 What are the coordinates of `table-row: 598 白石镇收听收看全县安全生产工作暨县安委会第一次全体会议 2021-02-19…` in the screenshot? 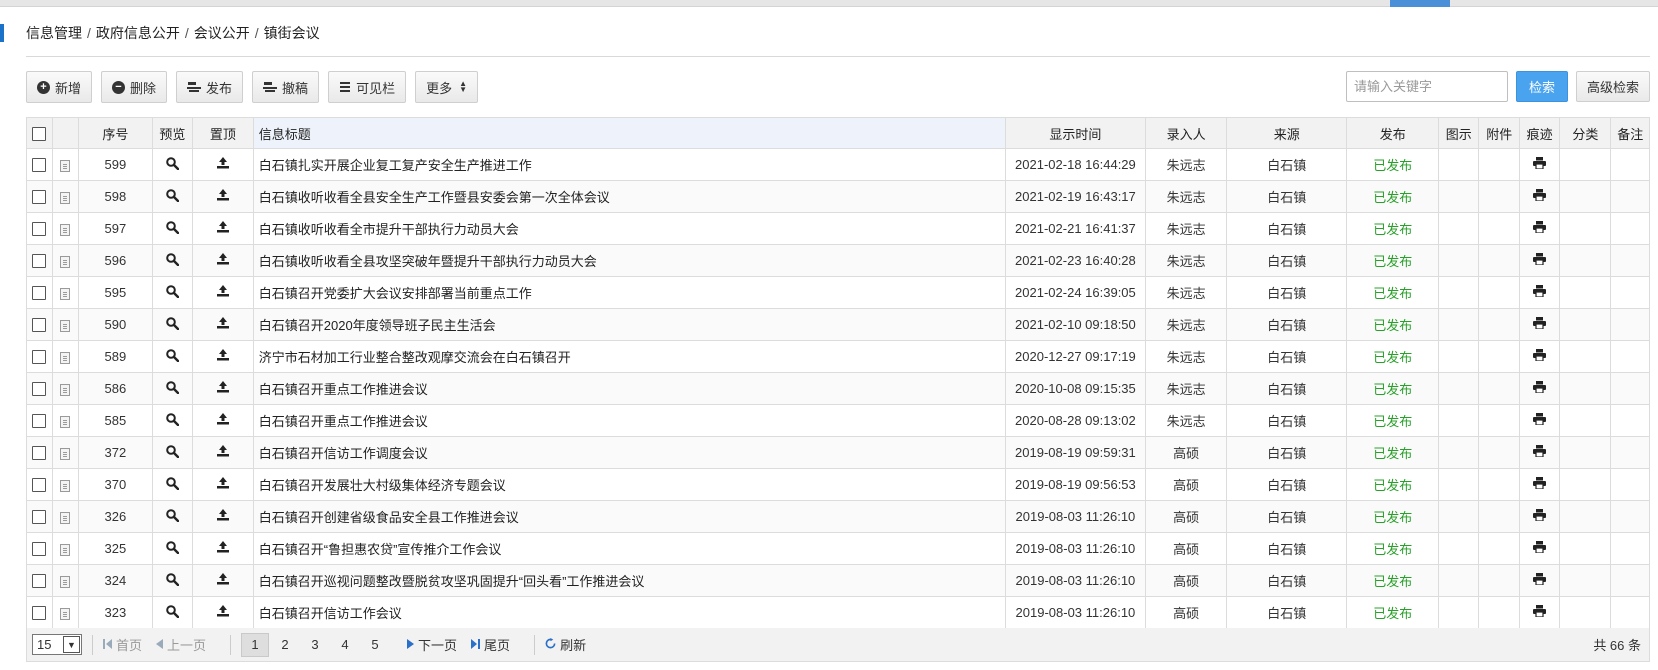 It's located at (838, 196).